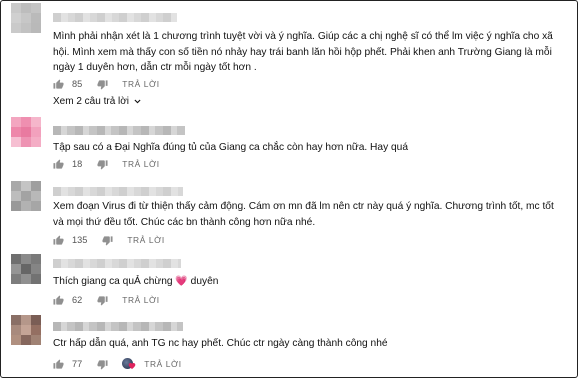  I want to click on like-count: 77, so click(77, 364).